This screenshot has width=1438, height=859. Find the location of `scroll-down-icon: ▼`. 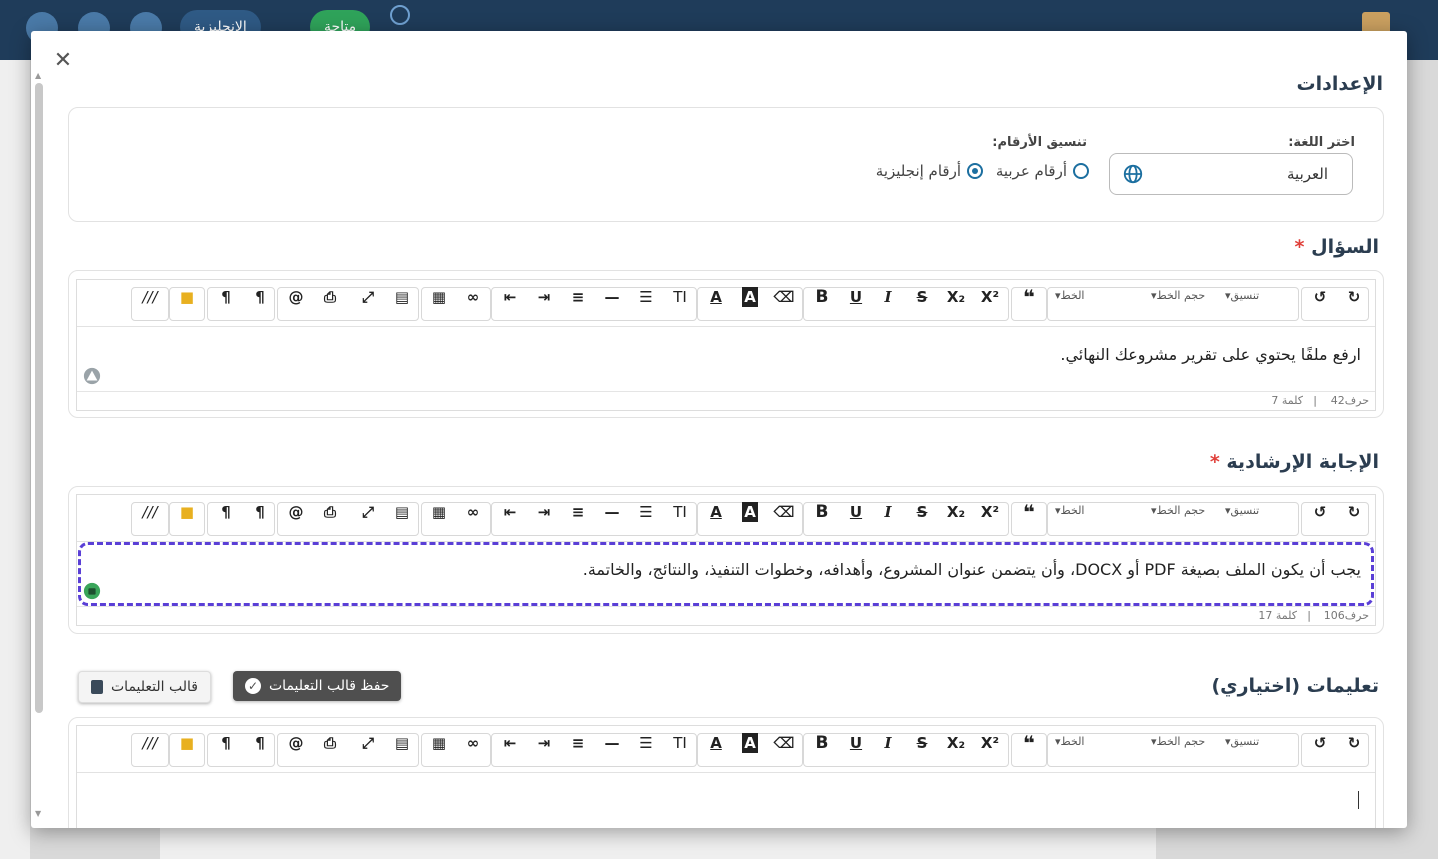

scroll-down-icon: ▼ is located at coordinates (38, 813).